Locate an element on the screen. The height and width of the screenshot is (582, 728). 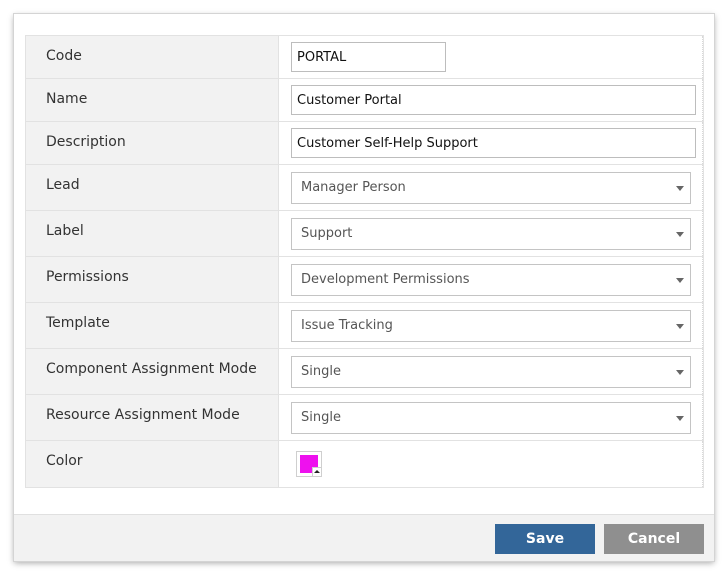
dialog-footer: Save Cancel is located at coordinates (364, 537).